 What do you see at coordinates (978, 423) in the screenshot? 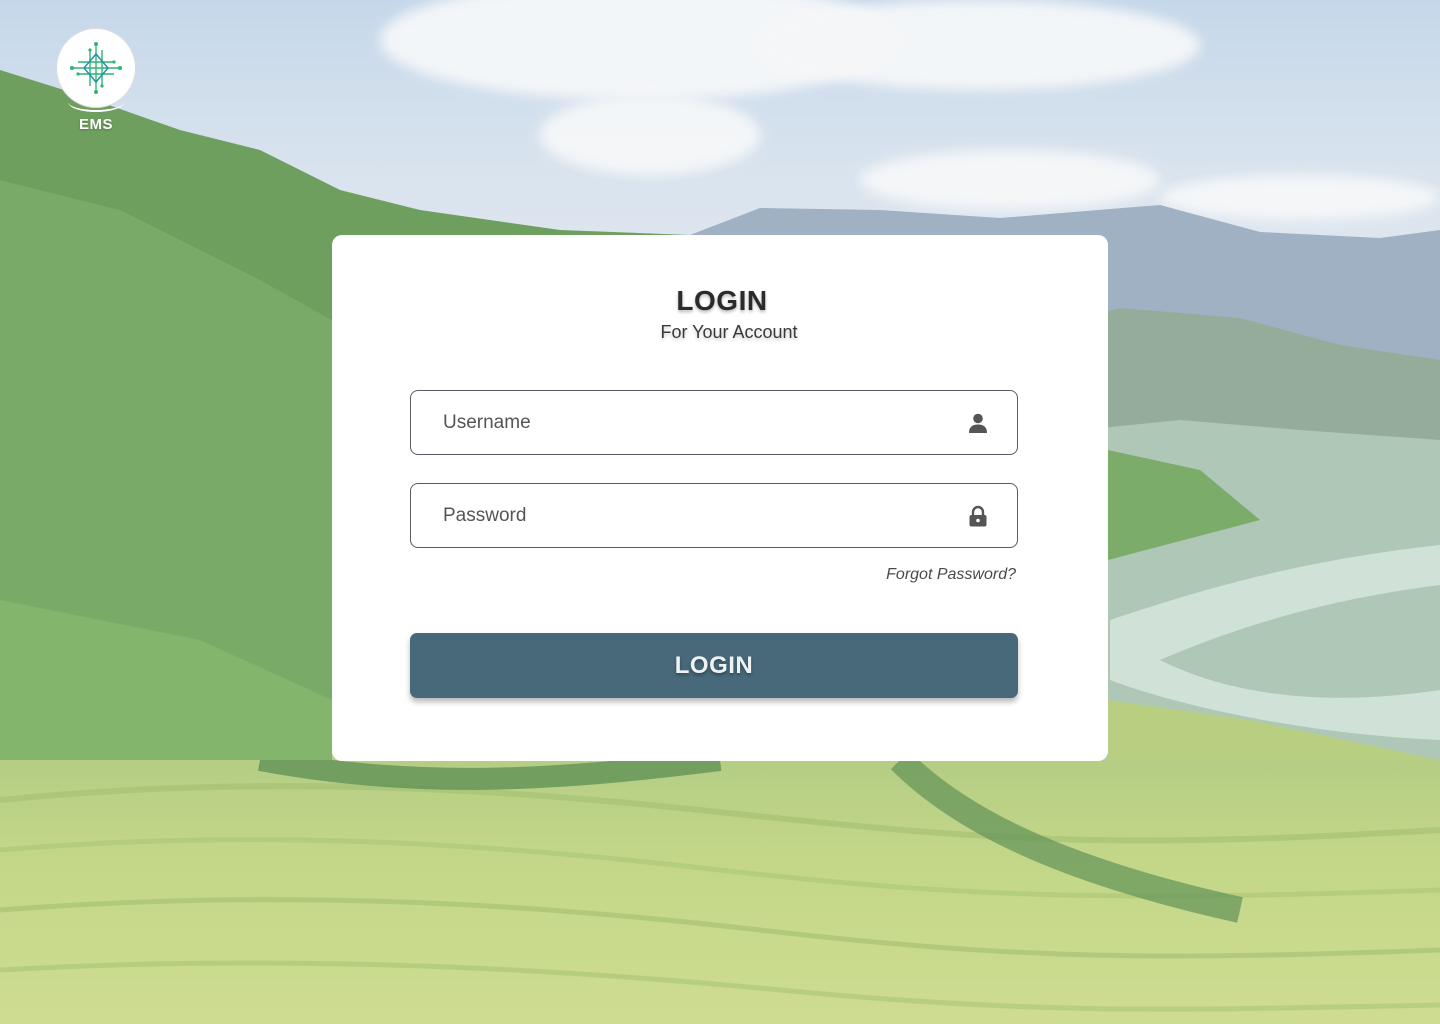
I see `user-icon` at bounding box center [978, 423].